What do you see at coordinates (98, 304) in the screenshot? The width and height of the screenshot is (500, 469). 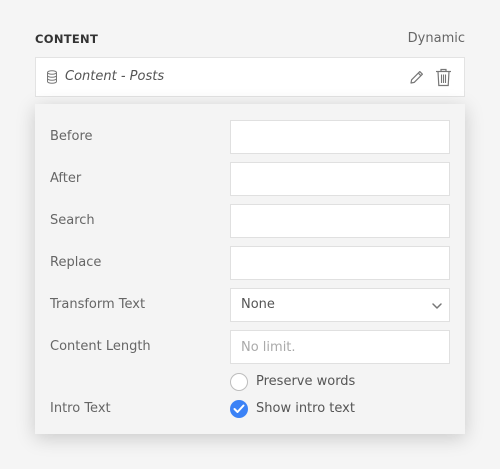 I see `transform-text-label: Transform Text` at bounding box center [98, 304].